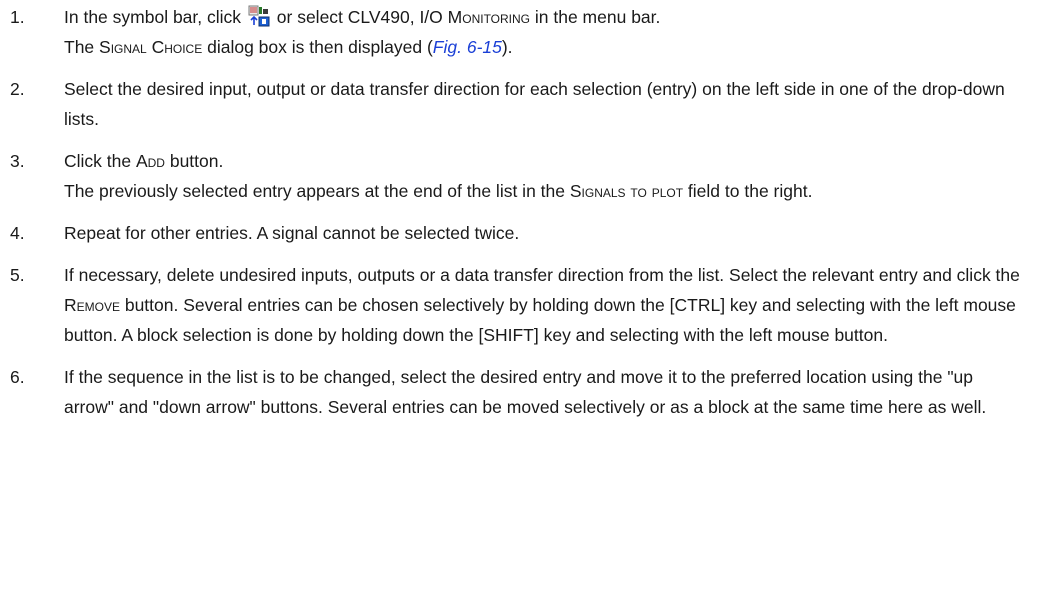 This screenshot has height=603, width=1037. What do you see at coordinates (317, 47) in the screenshot?
I see `text-segment: dialog box is then displayed (` at bounding box center [317, 47].